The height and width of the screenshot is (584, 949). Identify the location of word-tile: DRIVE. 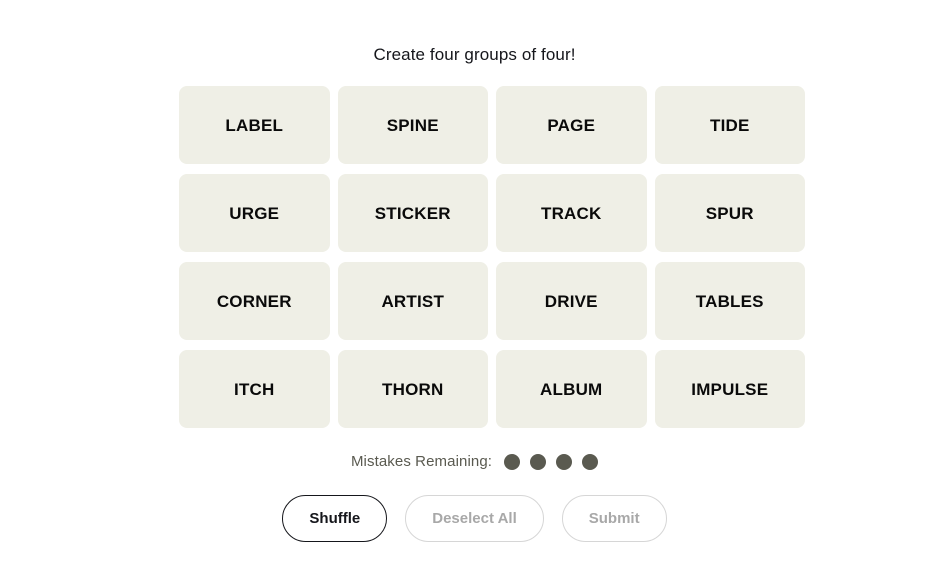
(571, 301).